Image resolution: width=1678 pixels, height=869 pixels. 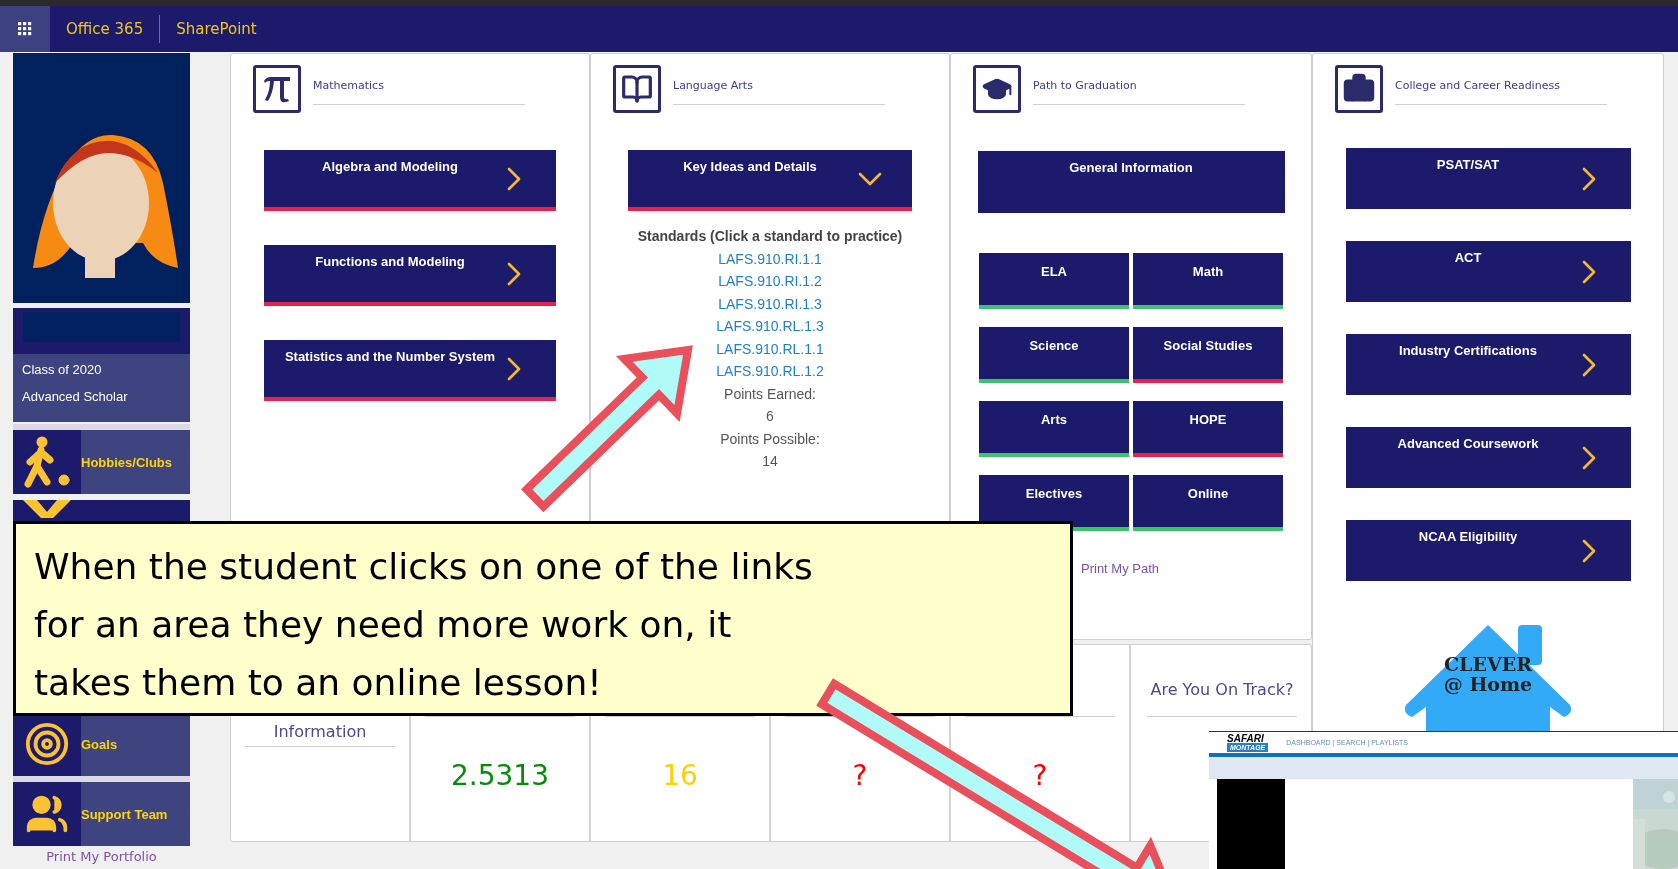 What do you see at coordinates (410, 180) in the screenshot?
I see `topic-button: Algebra and Modeling` at bounding box center [410, 180].